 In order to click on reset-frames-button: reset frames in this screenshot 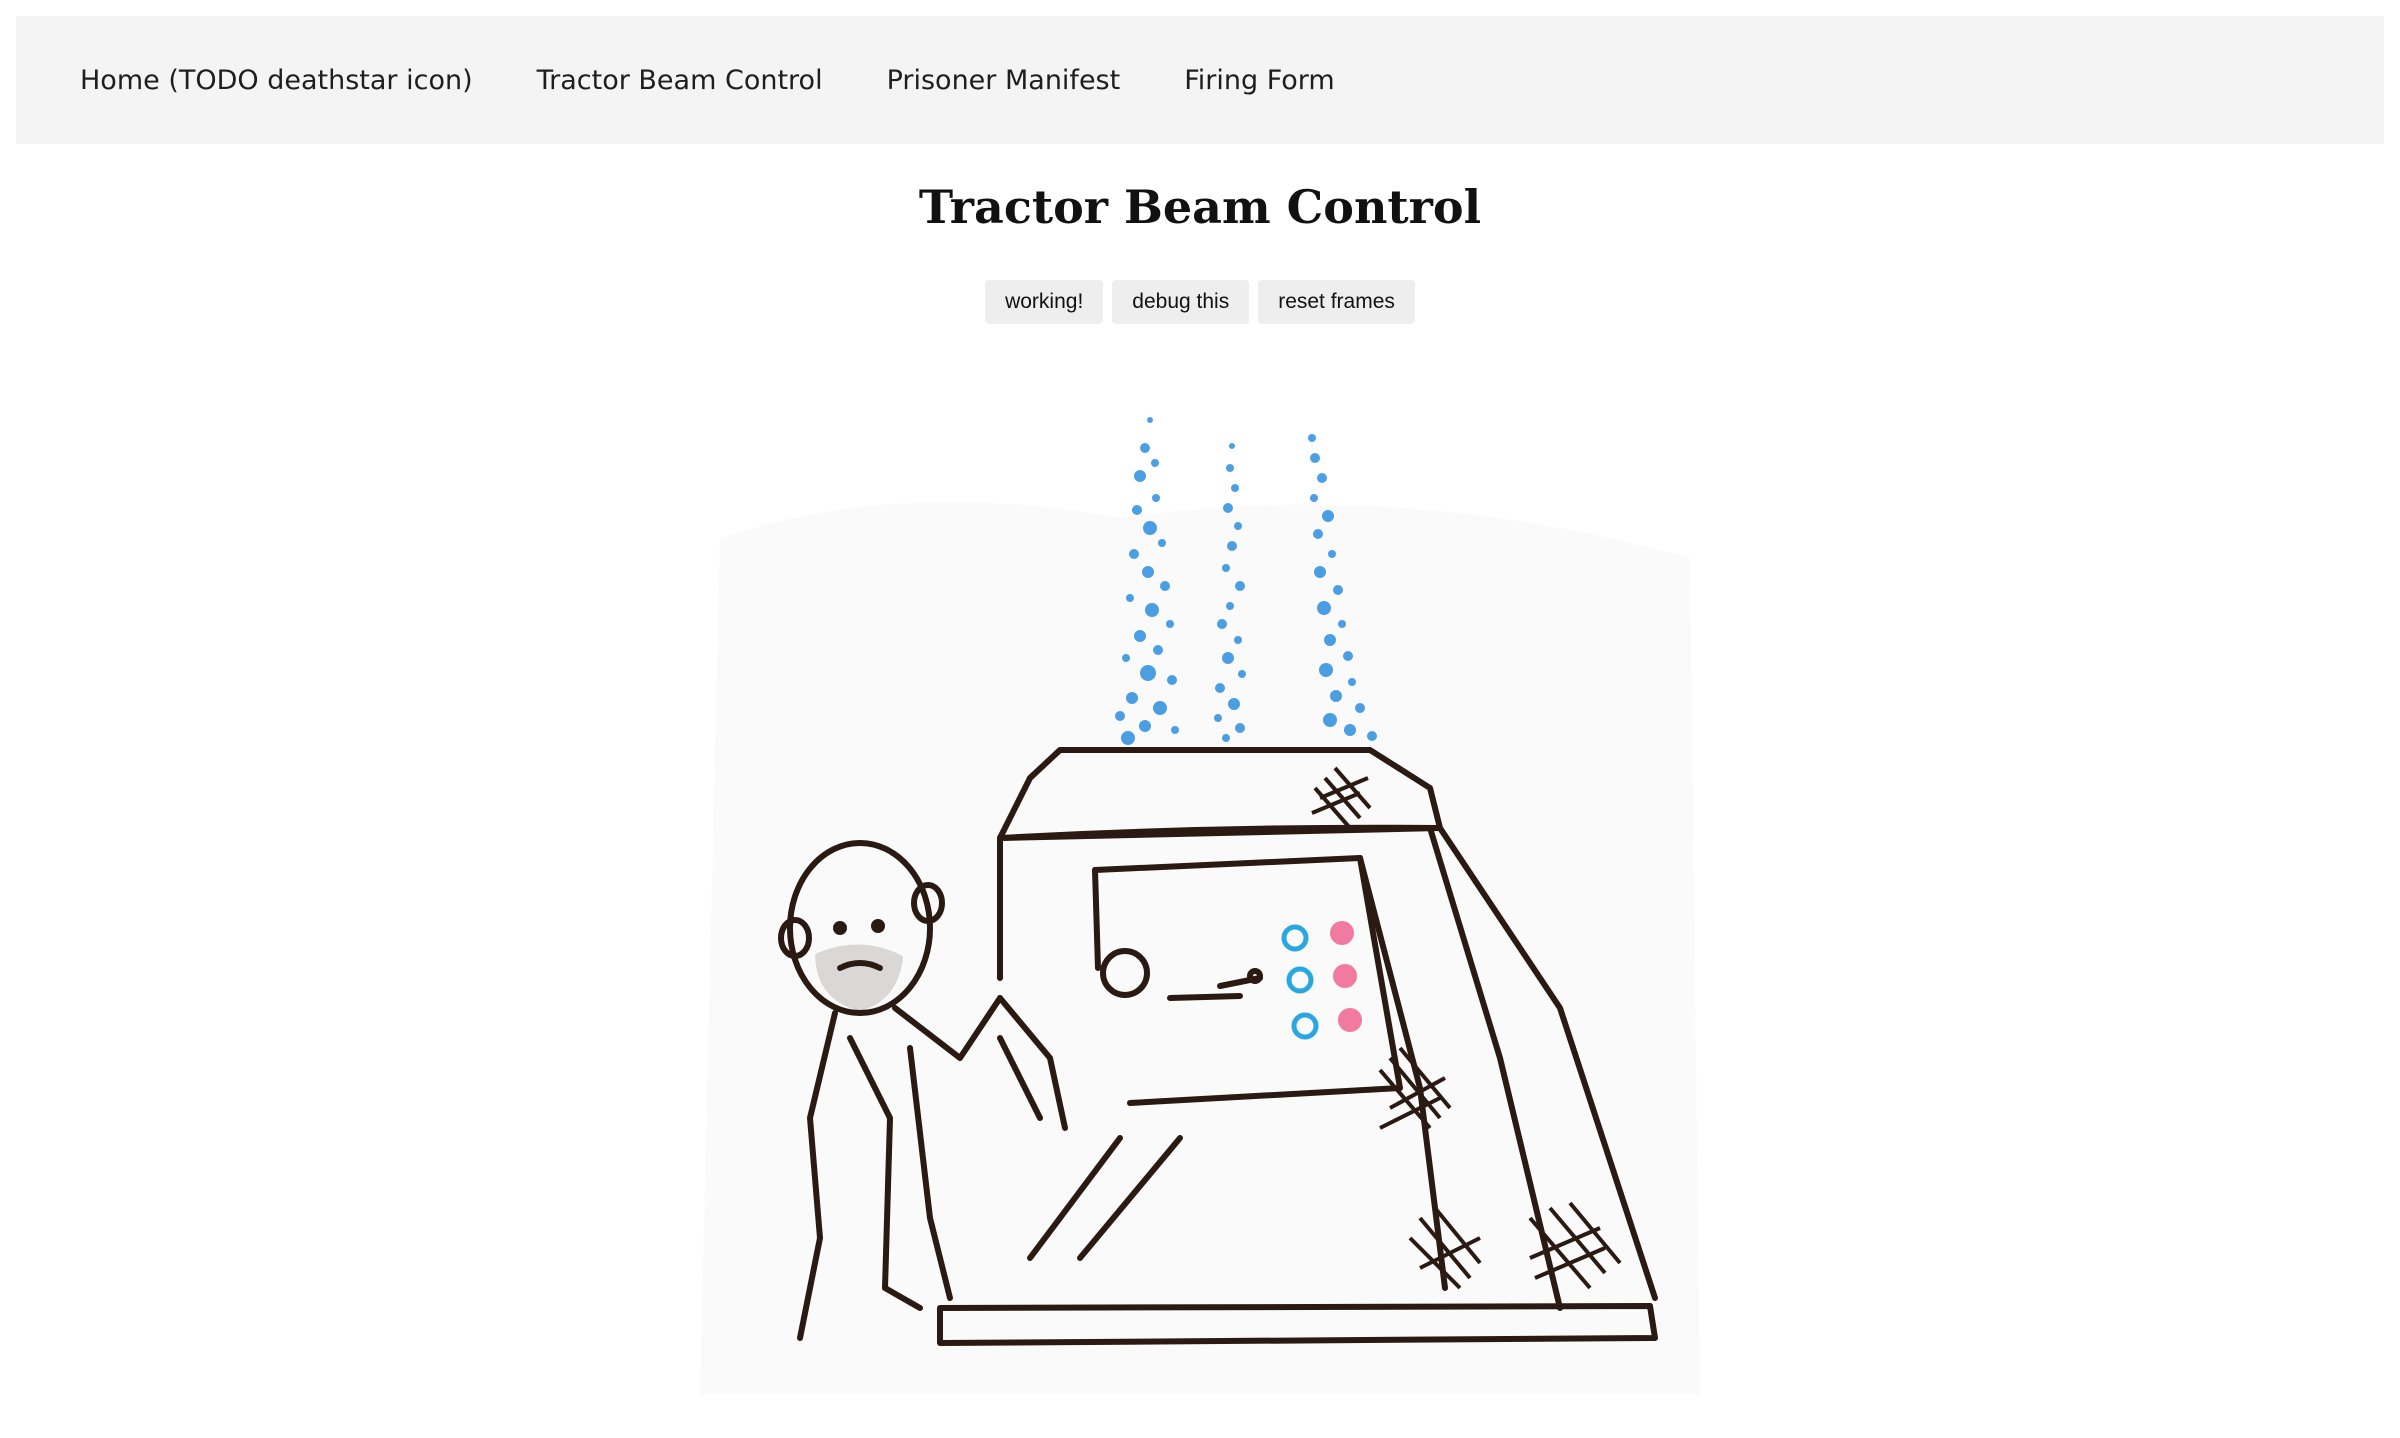, I will do `click(1336, 302)`.